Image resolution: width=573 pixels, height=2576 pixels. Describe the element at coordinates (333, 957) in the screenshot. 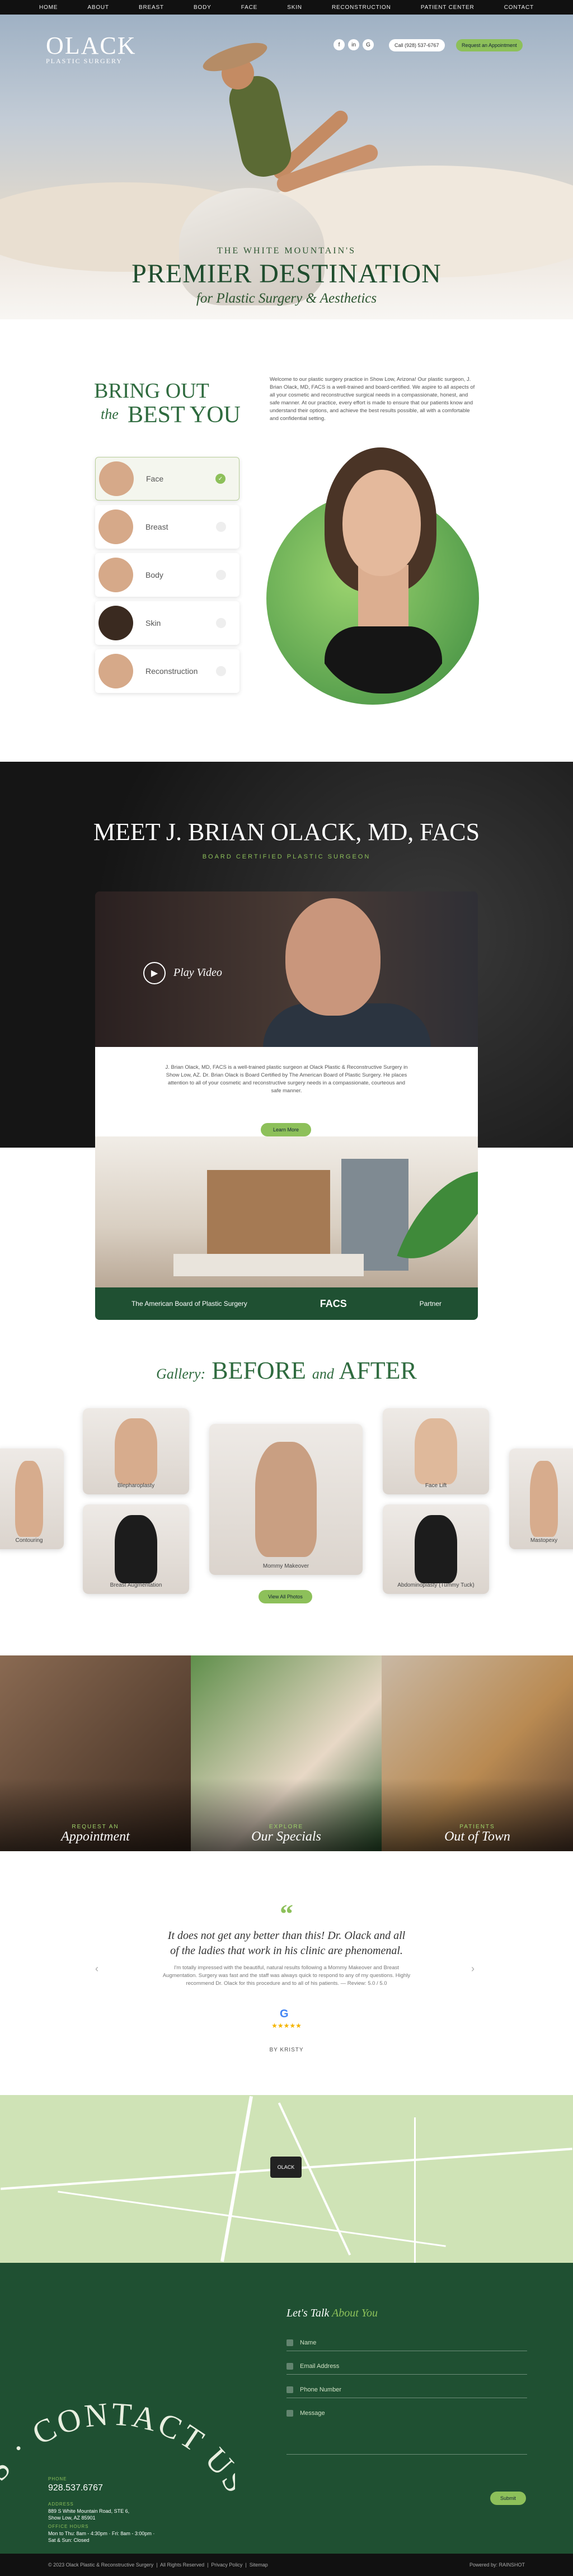

I see `doctor-photo` at that location.